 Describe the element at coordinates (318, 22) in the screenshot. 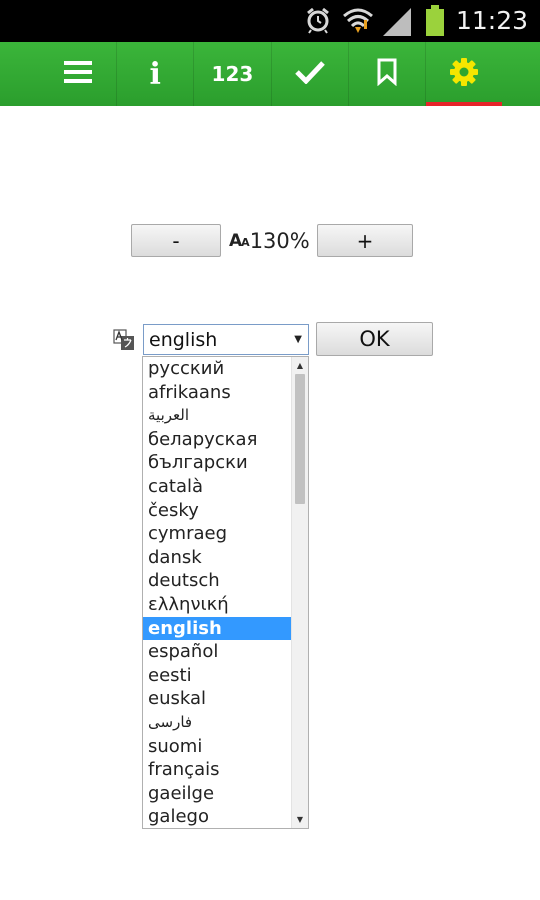

I see `alarm-icon` at that location.